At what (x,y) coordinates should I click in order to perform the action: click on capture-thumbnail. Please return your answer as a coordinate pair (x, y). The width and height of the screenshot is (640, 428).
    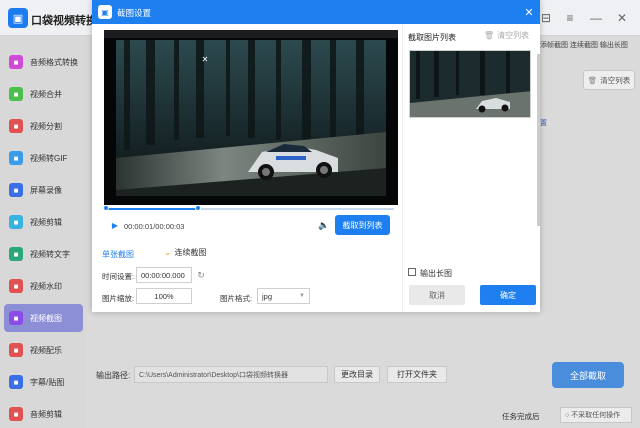
    Looking at the image, I should click on (470, 84).